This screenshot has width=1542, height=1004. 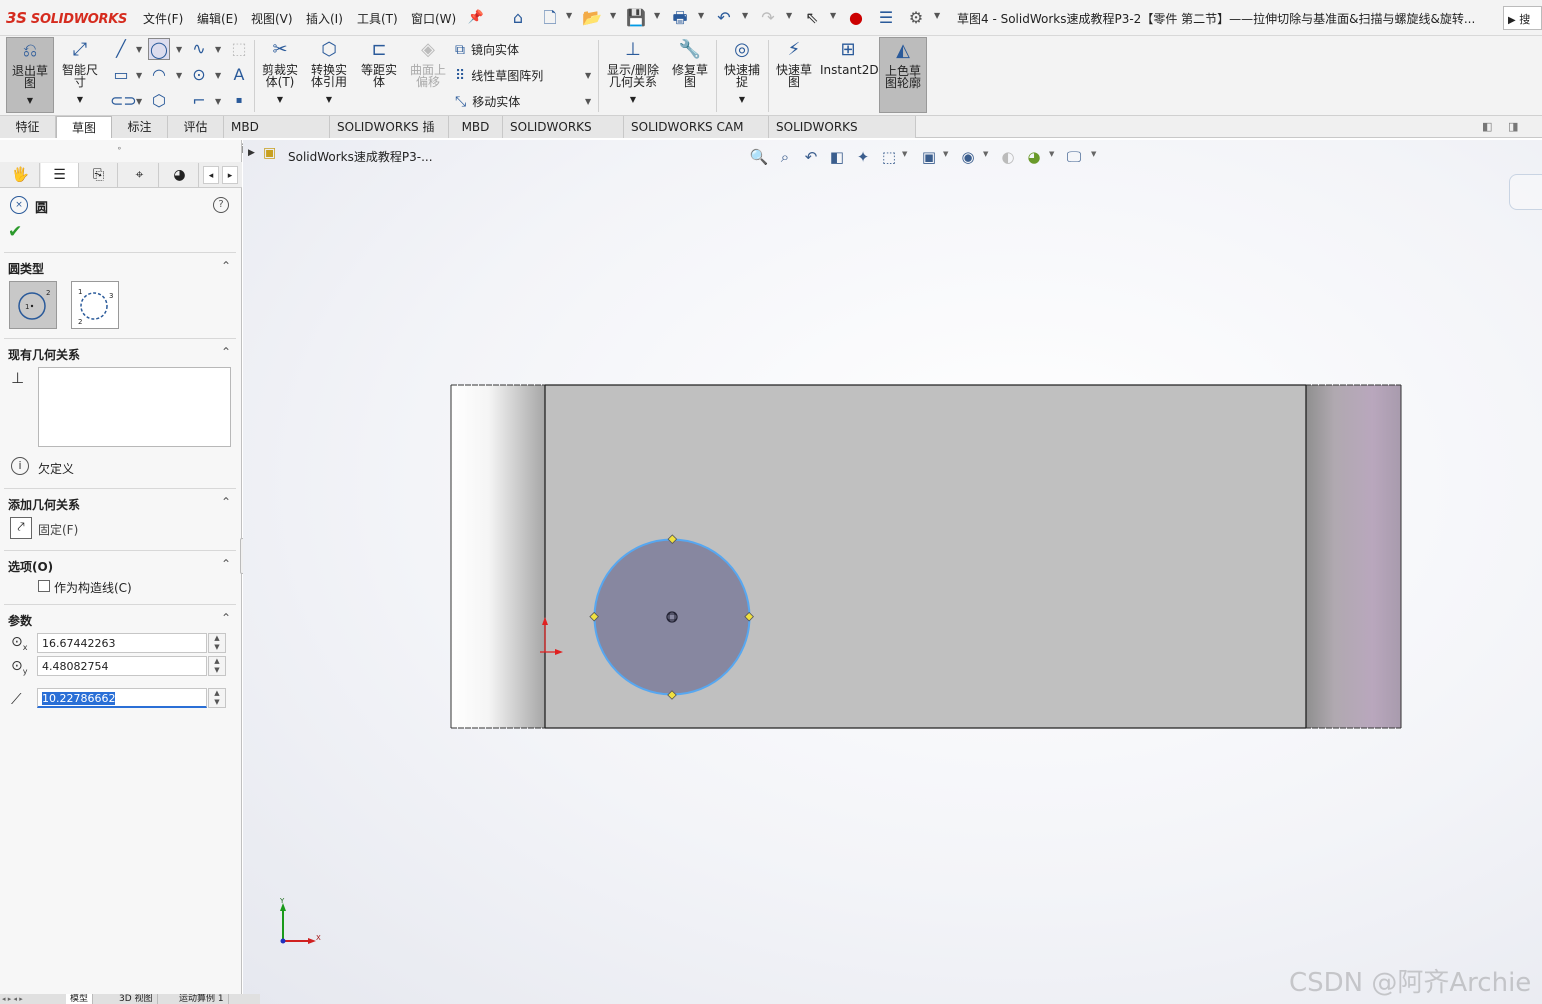 I want to click on print-icon: 🖶, so click(x=680, y=18).